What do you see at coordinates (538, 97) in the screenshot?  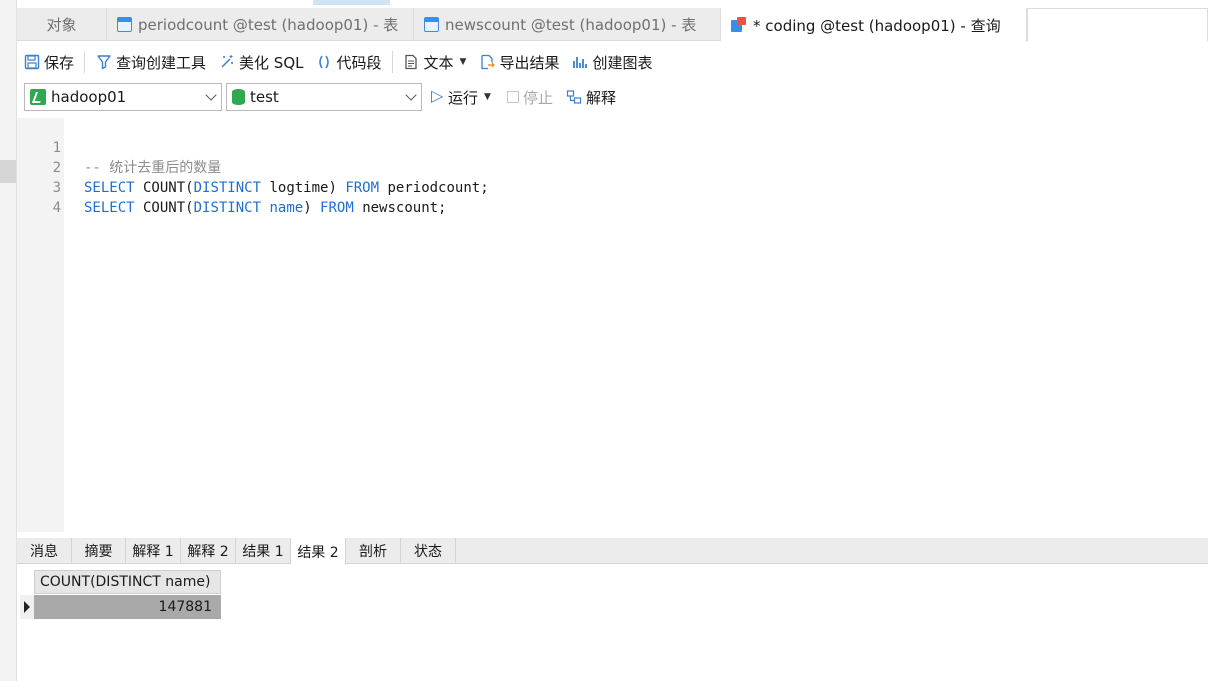 I see `stop-label: 停止` at bounding box center [538, 97].